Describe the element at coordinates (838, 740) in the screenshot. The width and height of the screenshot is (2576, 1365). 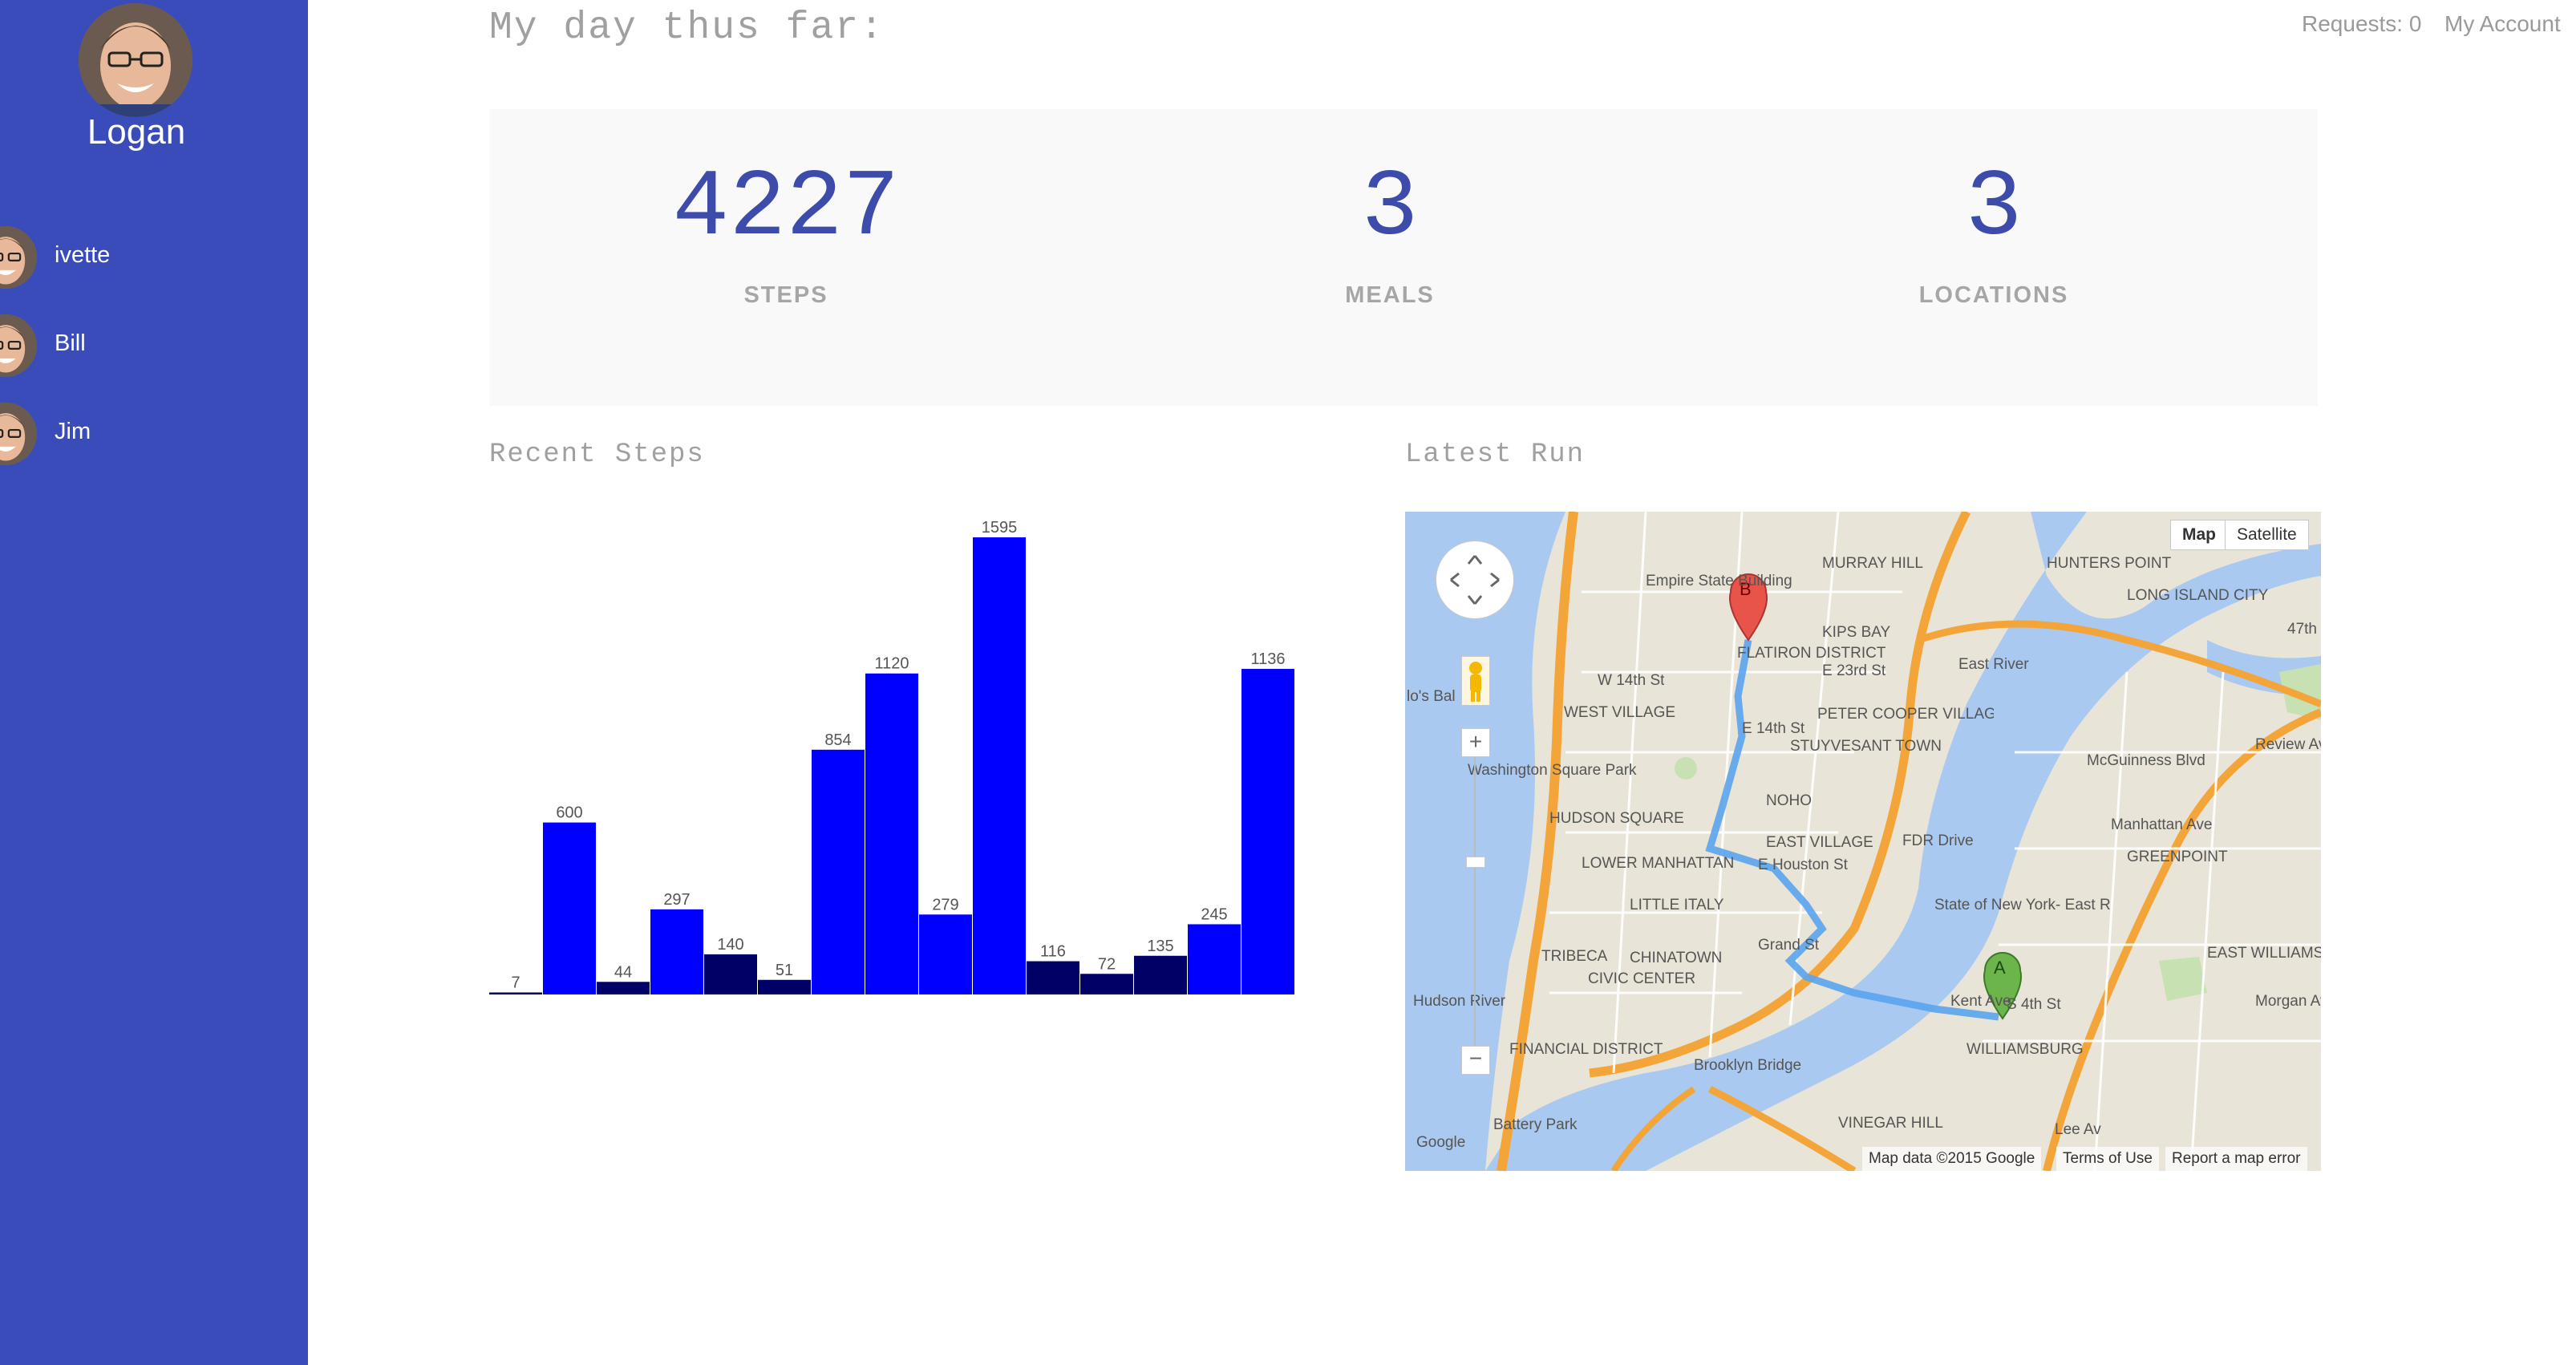
I see `bar-value-label: 854` at that location.